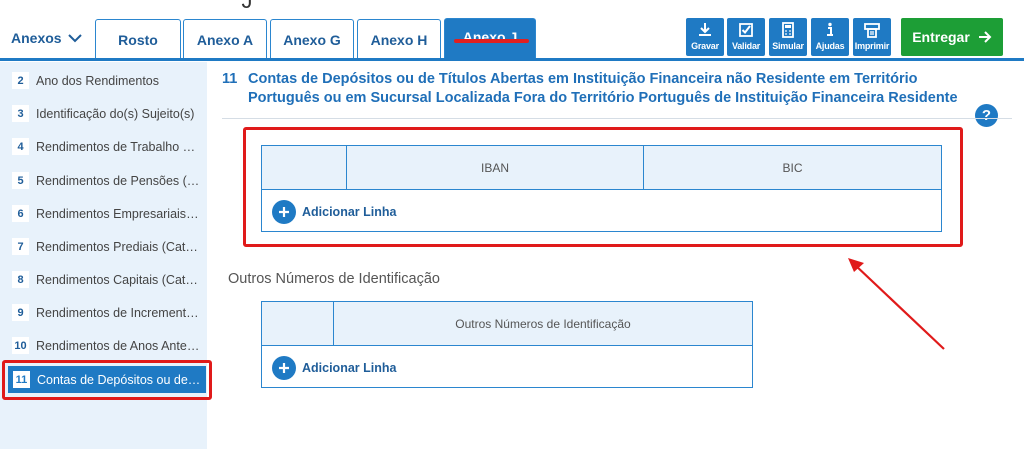 Image resolution: width=1024 pixels, height=449 pixels. Describe the element at coordinates (20, 113) in the screenshot. I see `item-number: 3` at that location.